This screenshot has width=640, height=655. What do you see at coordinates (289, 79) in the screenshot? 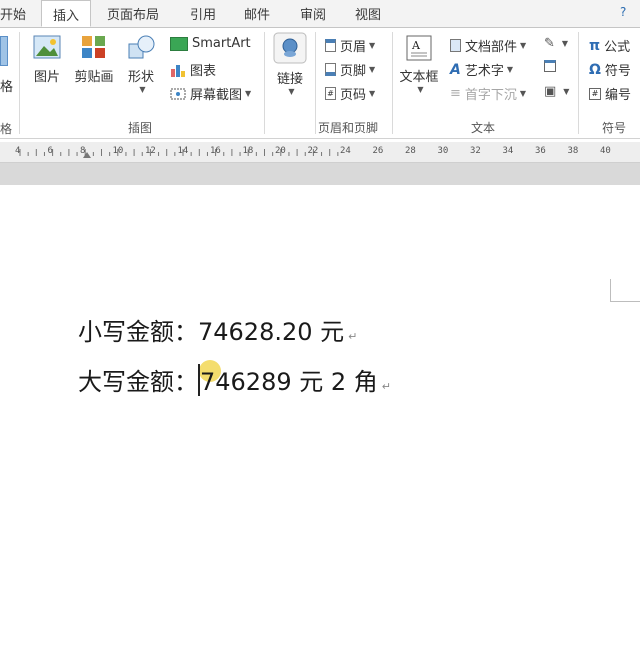
I see `link-label: 链接` at bounding box center [289, 79].